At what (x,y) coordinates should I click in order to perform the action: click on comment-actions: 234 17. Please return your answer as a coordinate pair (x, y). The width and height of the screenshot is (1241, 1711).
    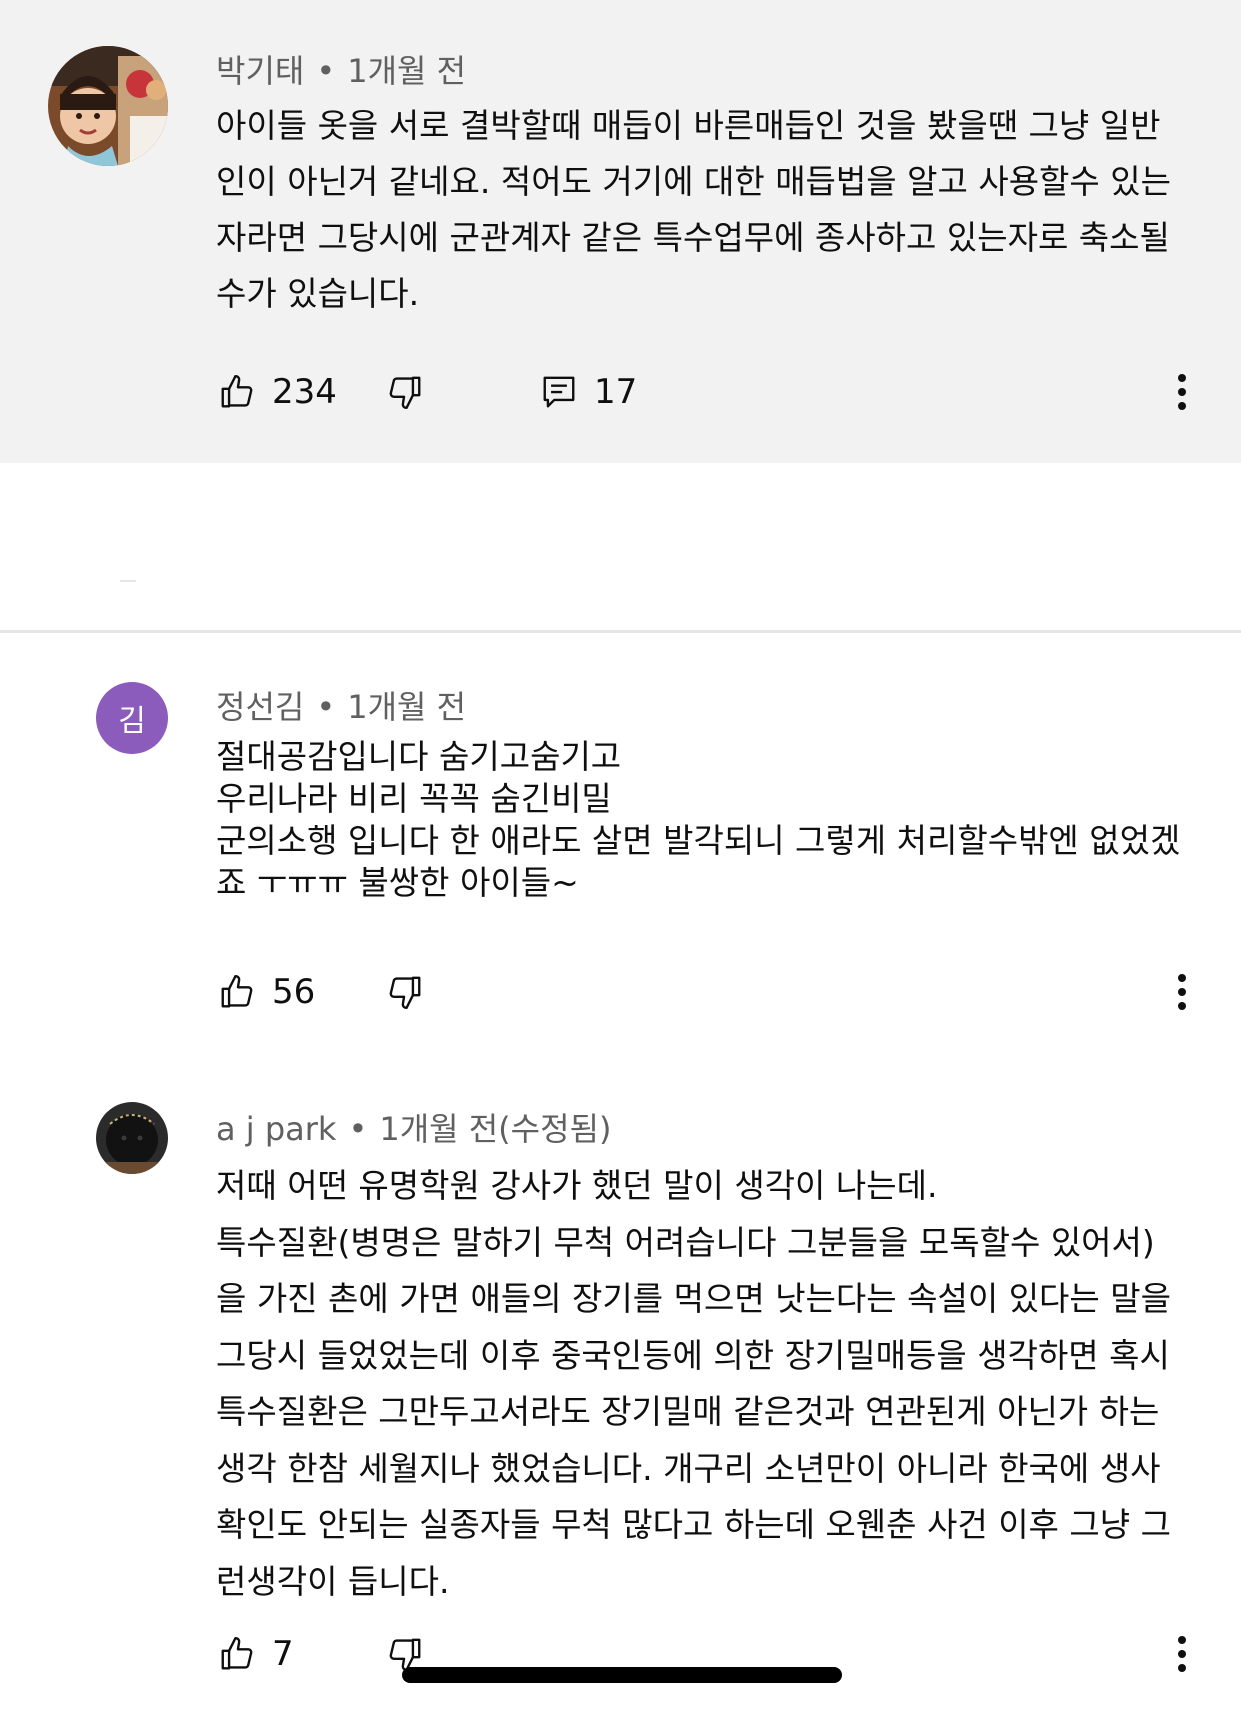
    Looking at the image, I should click on (620, 392).